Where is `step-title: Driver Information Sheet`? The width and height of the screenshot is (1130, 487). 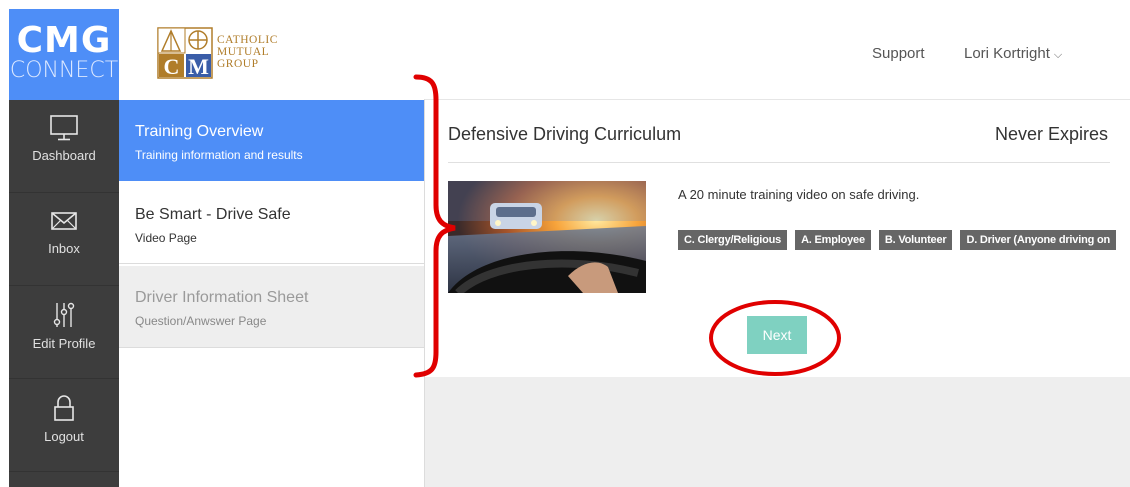
step-title: Driver Information Sheet is located at coordinates (222, 297).